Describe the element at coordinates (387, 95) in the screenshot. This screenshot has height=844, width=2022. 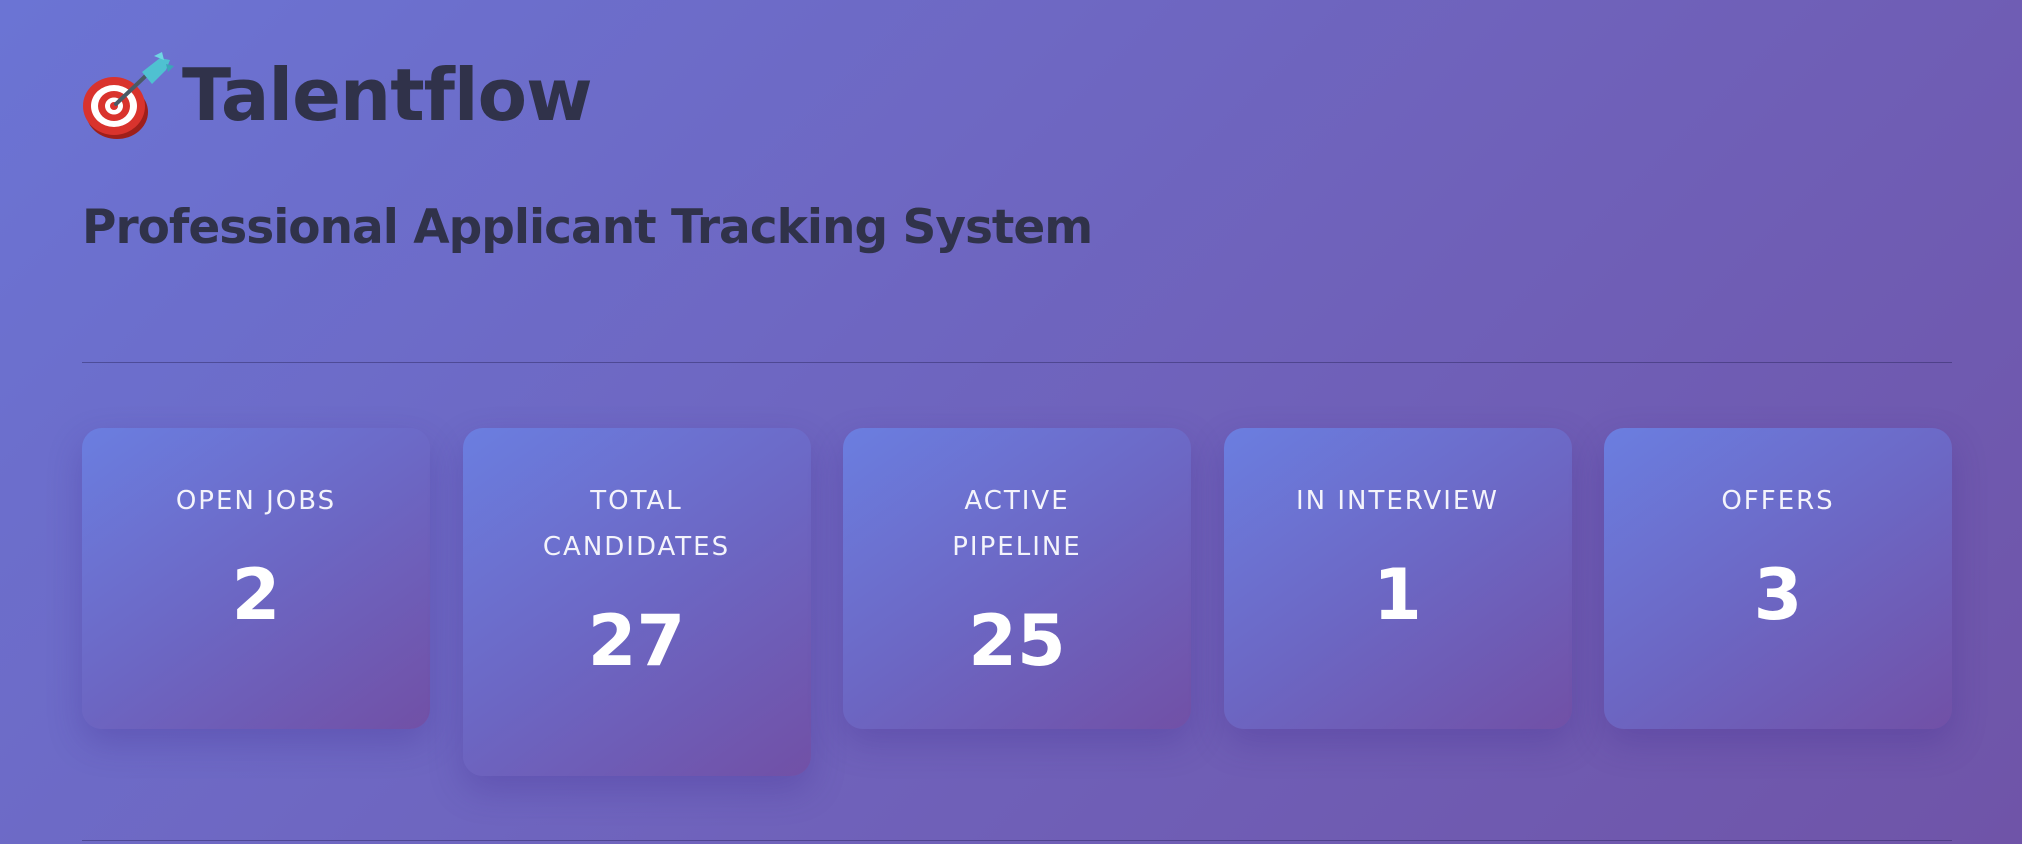
I see `app-title: Talentflow` at that location.